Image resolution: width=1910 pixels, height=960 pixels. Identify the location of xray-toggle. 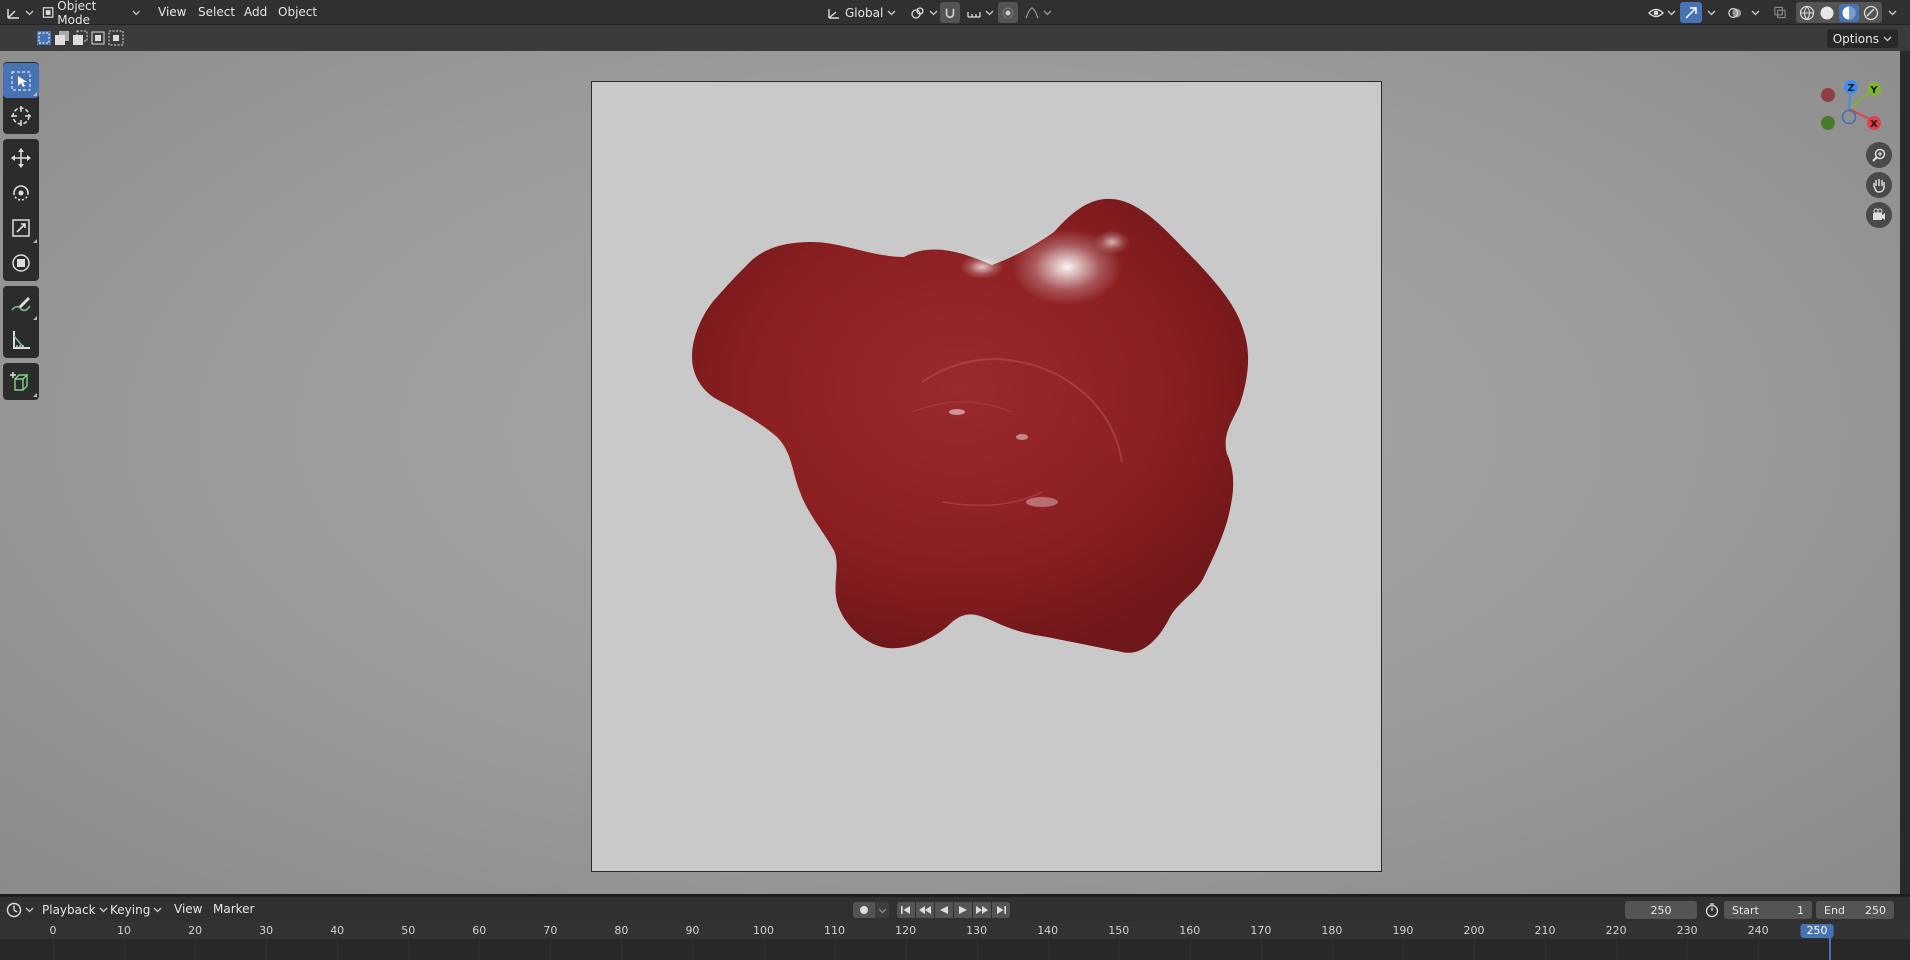
(1780, 12).